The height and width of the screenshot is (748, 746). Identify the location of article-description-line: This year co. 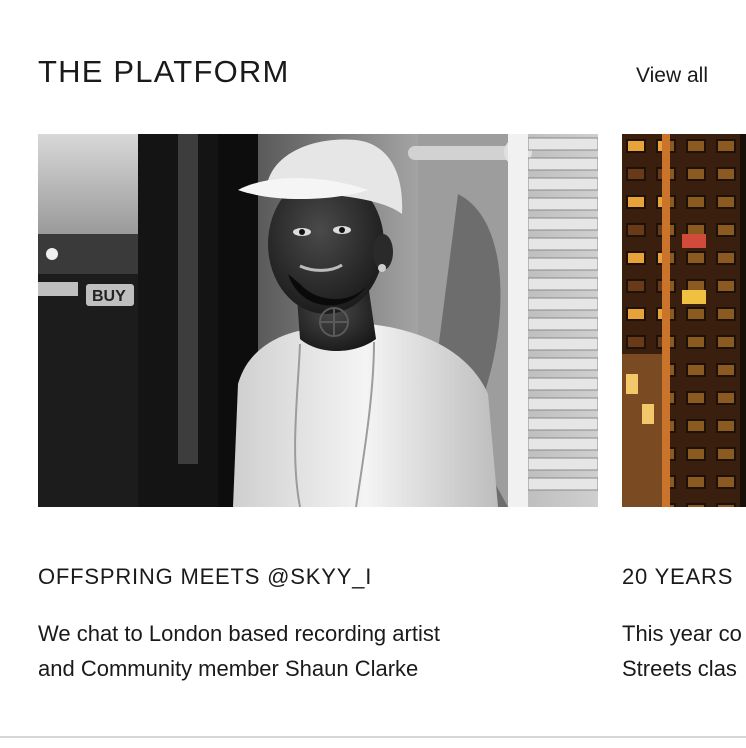
(682, 633).